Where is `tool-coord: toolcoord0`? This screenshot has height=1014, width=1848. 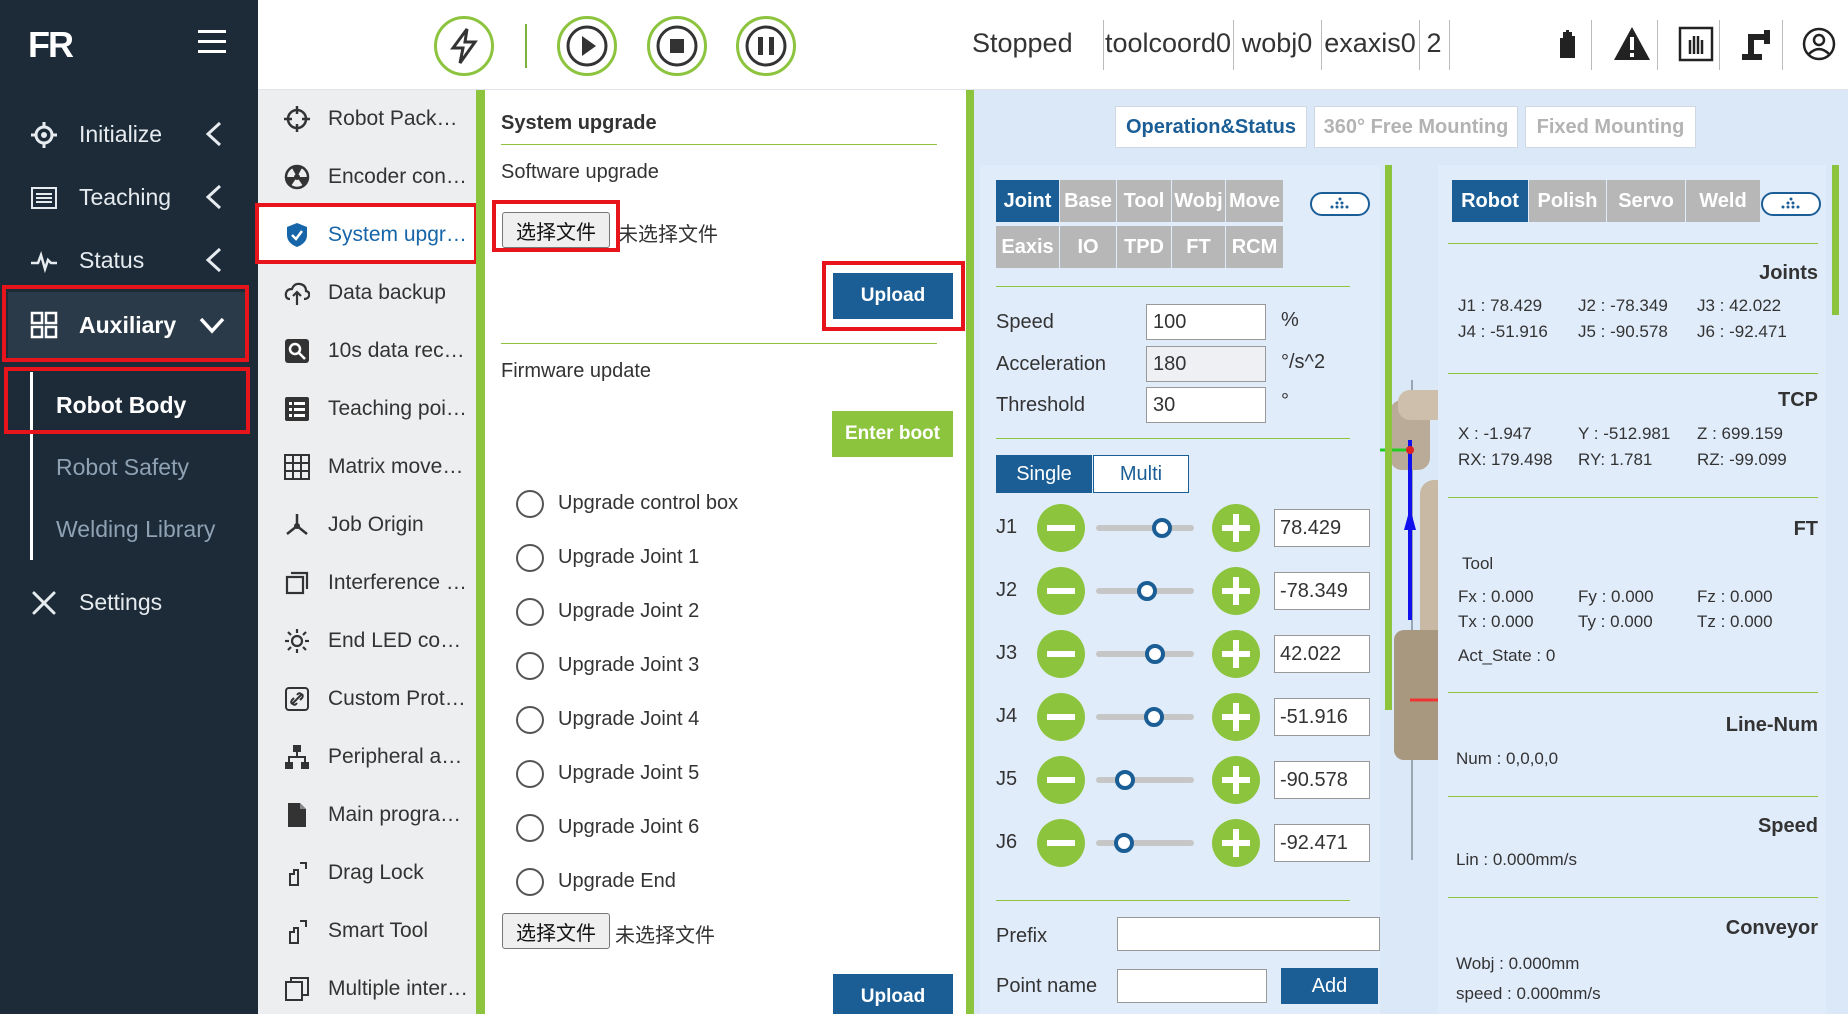 tool-coord: toolcoord0 is located at coordinates (1168, 43).